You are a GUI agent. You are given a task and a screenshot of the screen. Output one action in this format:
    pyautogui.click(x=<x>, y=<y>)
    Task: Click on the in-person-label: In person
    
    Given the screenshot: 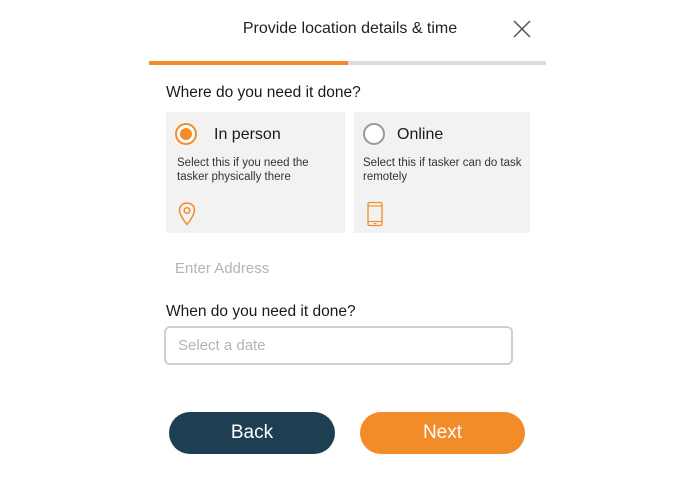 What is the action you would take?
    pyautogui.click(x=247, y=134)
    